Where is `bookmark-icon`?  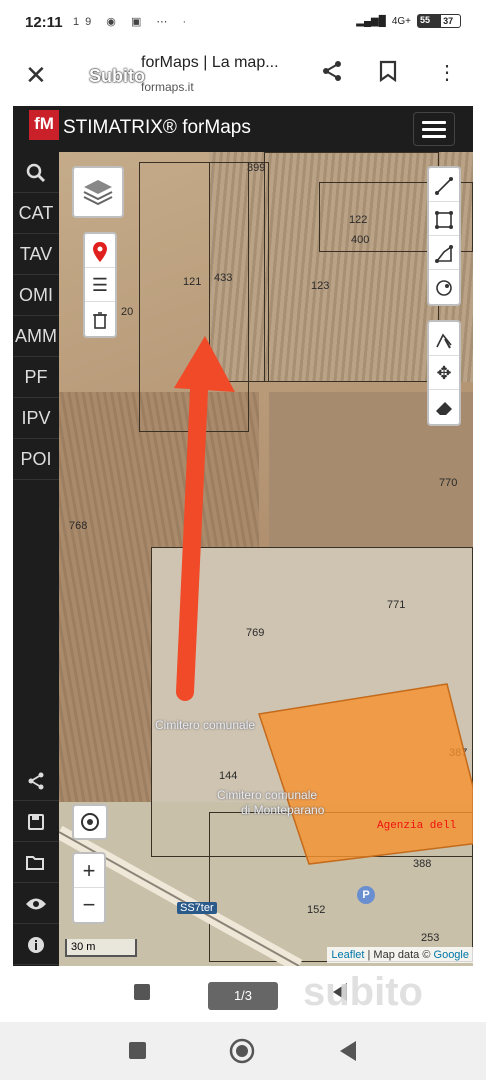 bookmark-icon is located at coordinates (388, 74).